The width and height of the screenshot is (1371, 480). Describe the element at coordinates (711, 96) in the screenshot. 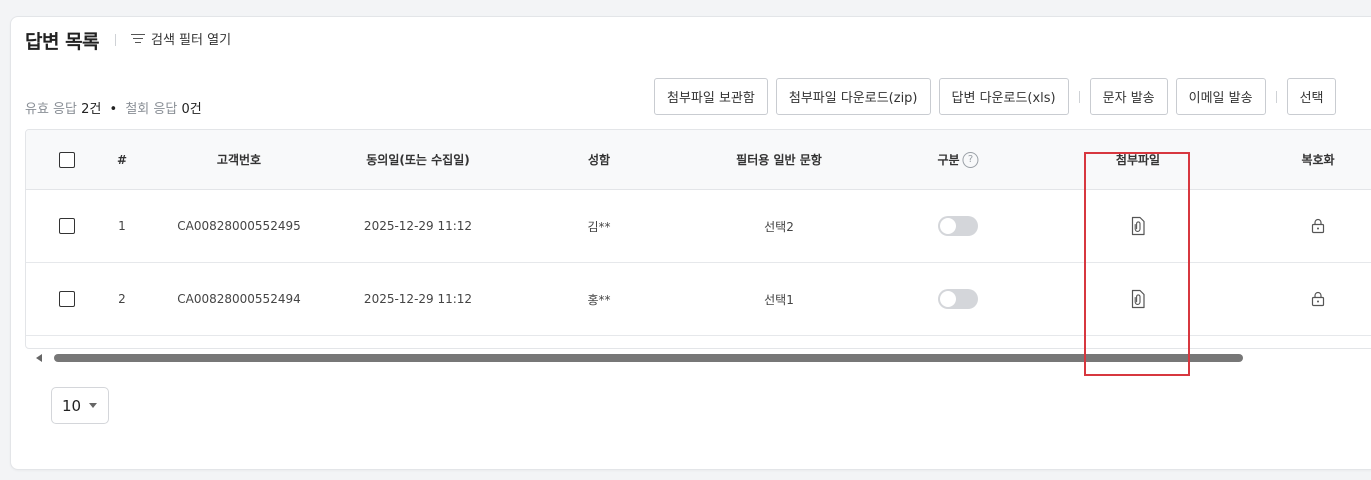

I see `attachment-storage-button: 첨부파일 보관함` at that location.